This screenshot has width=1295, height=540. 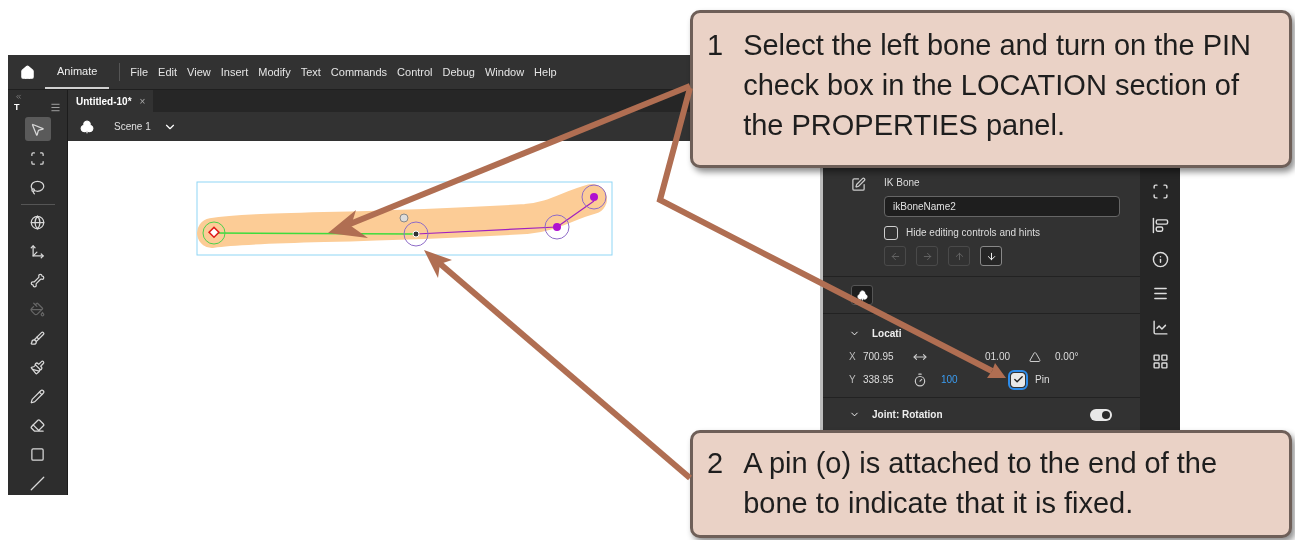 I want to click on arrow-down-icon, so click(x=991, y=256).